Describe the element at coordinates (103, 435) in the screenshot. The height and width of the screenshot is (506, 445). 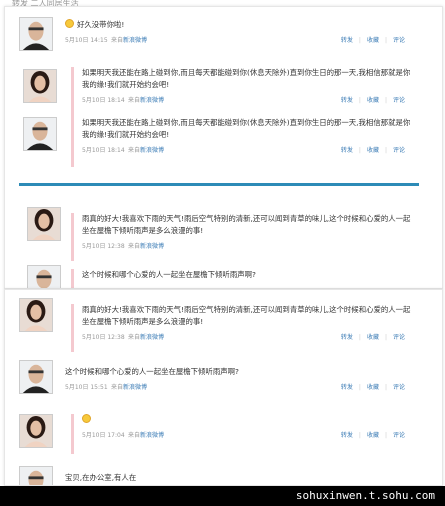
I see `post-time: 5月10日 17:04` at that location.